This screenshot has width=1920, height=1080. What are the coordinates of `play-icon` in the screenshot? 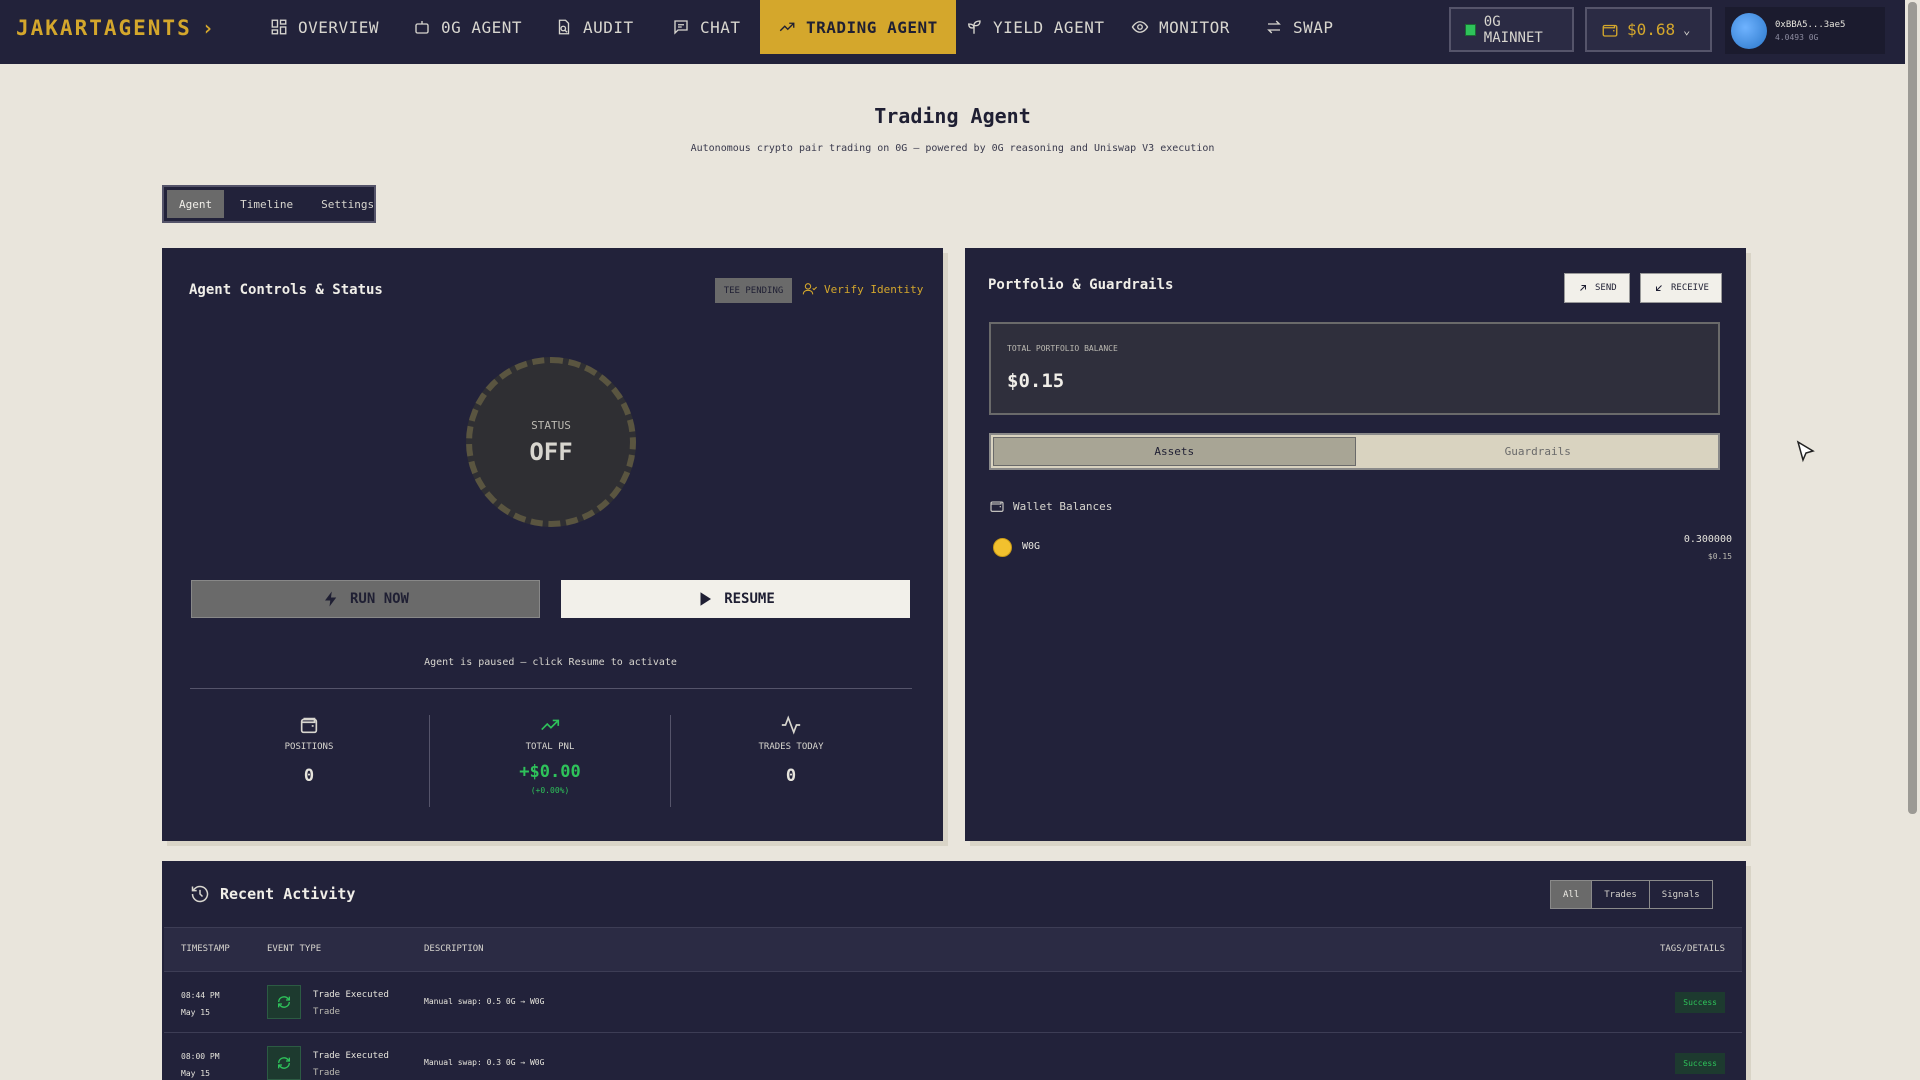 It's located at (706, 599).